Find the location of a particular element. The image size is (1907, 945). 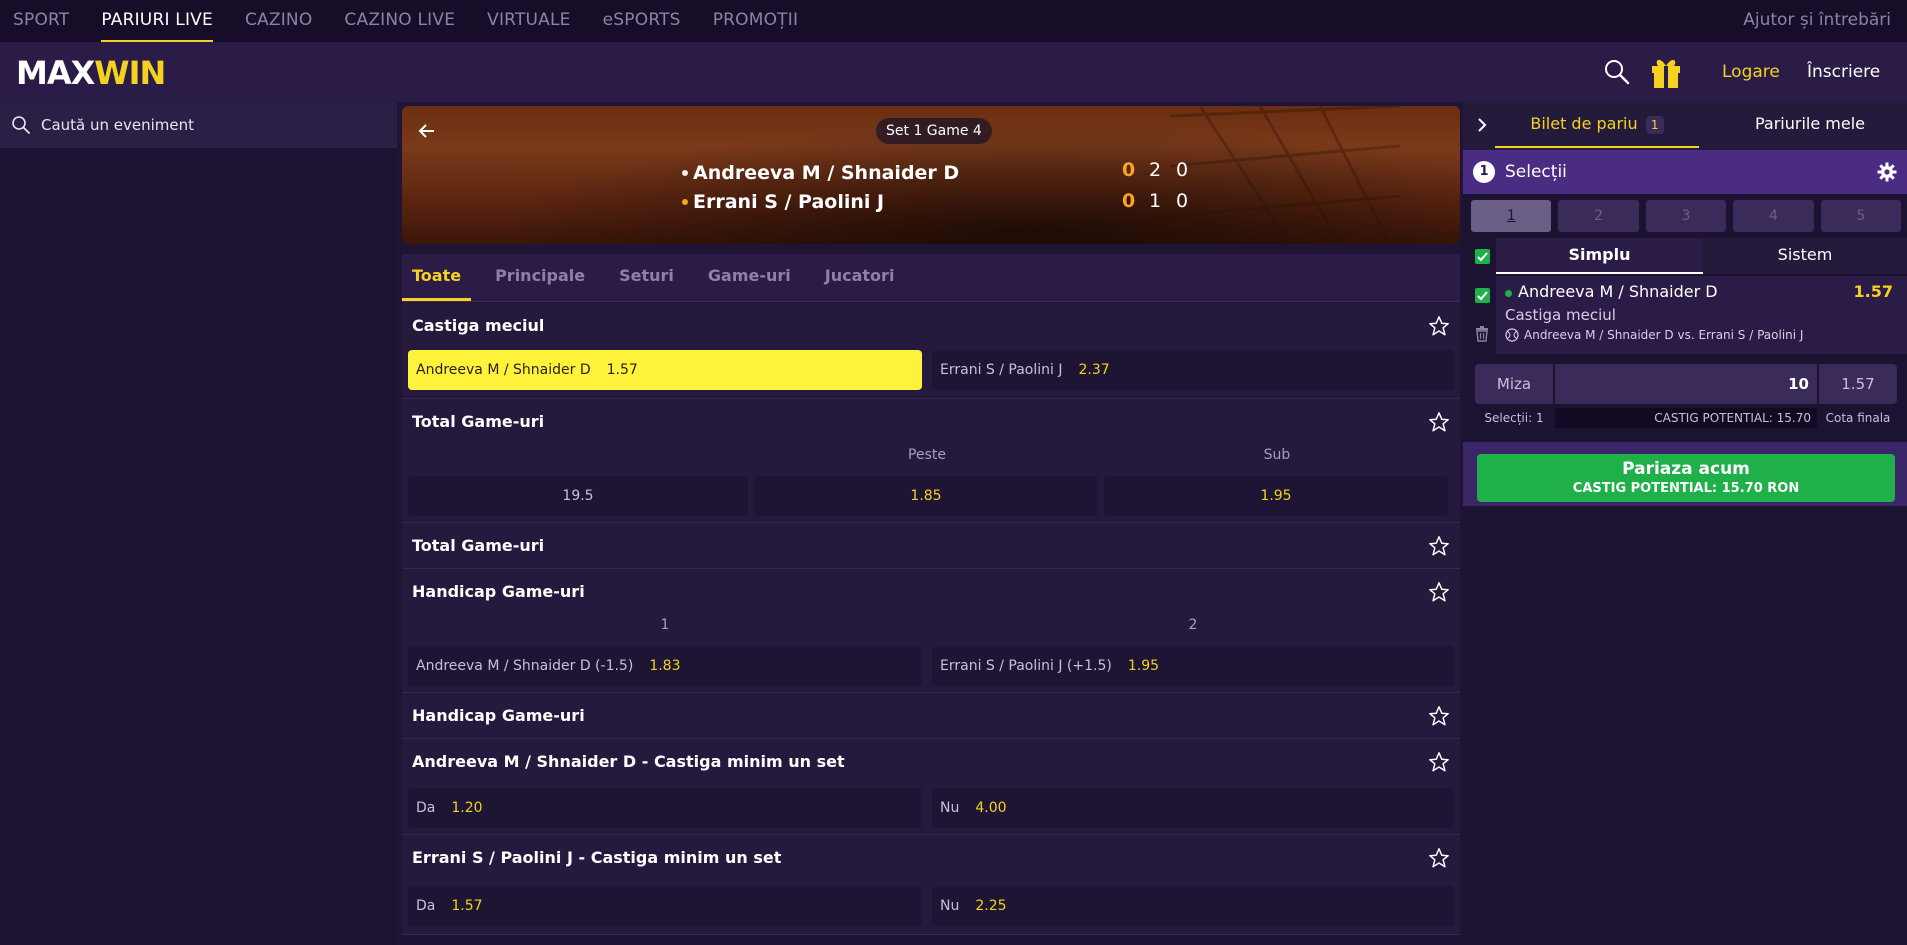

team1-scores: 0 2 0 is located at coordinates (1182, 173).